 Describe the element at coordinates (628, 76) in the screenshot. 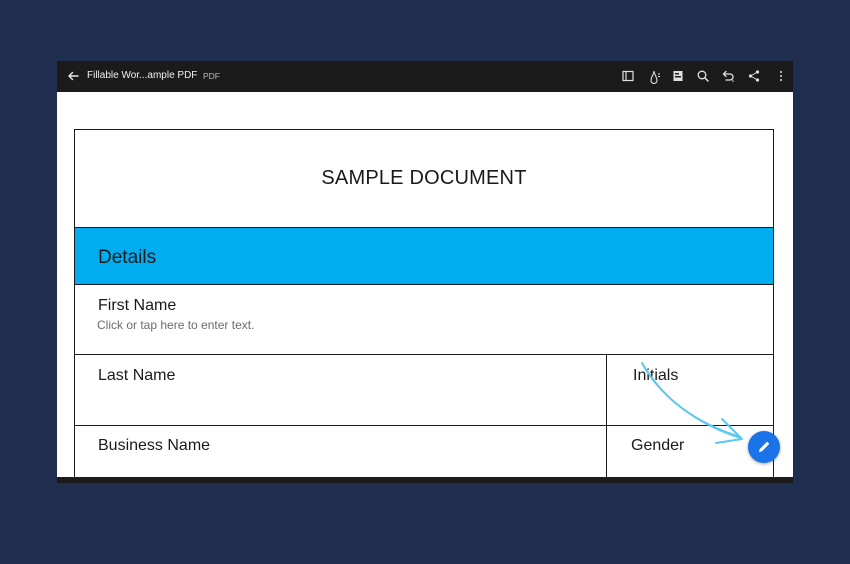

I see `panel-icon` at that location.